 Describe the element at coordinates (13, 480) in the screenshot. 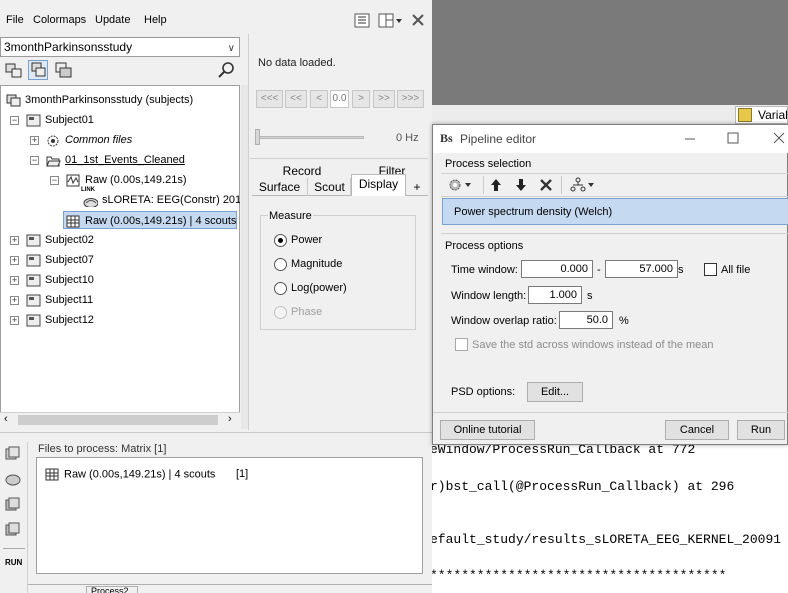

I see `brain-filter-icon` at that location.